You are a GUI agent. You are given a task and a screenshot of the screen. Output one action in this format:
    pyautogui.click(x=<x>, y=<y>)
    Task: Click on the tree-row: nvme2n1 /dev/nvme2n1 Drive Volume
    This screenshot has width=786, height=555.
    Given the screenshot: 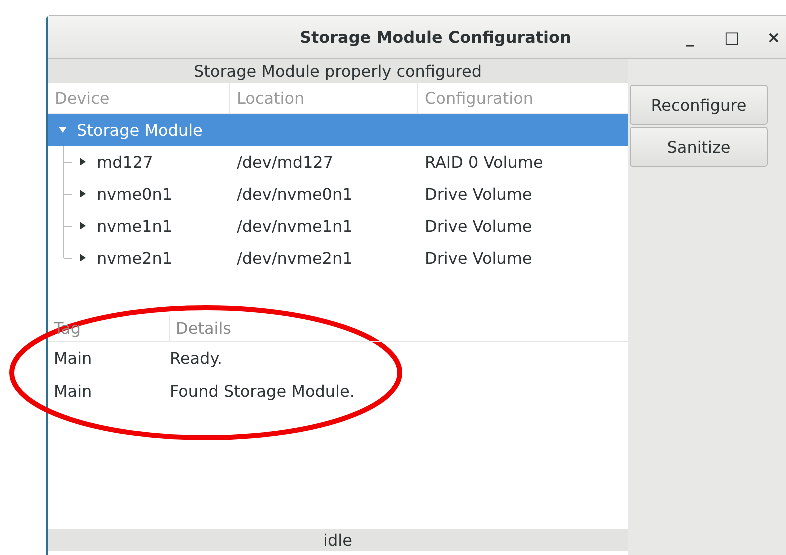 What is the action you would take?
    pyautogui.click(x=338, y=258)
    